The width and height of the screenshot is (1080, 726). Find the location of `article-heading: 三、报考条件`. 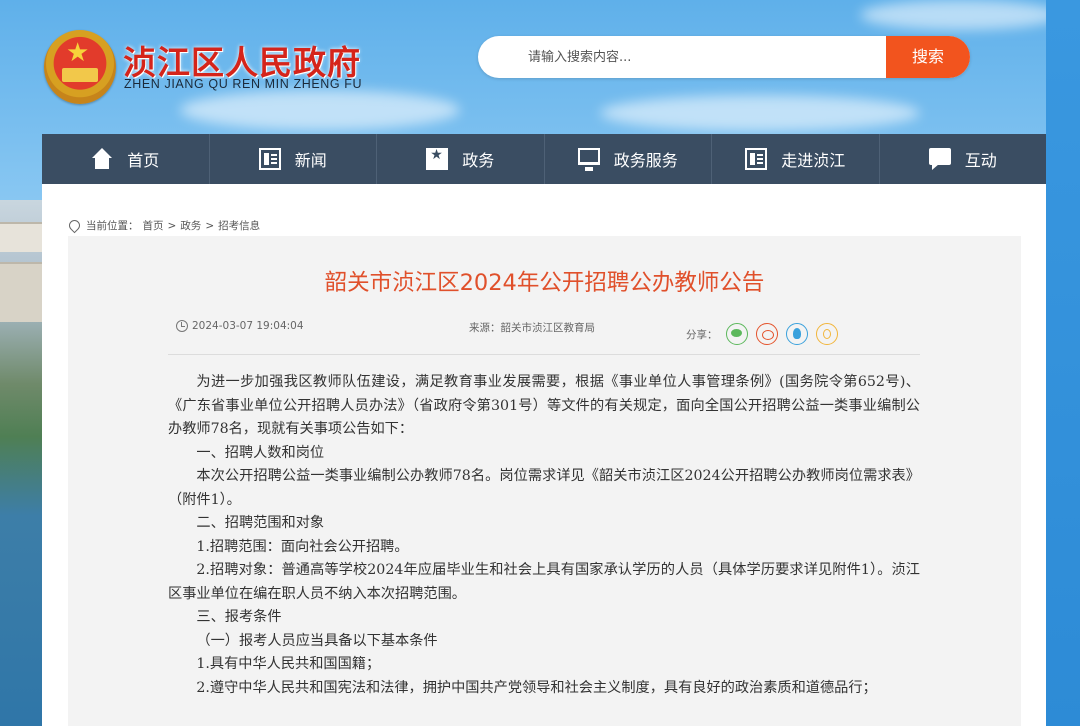

article-heading: 三、报考条件 is located at coordinates (239, 617).